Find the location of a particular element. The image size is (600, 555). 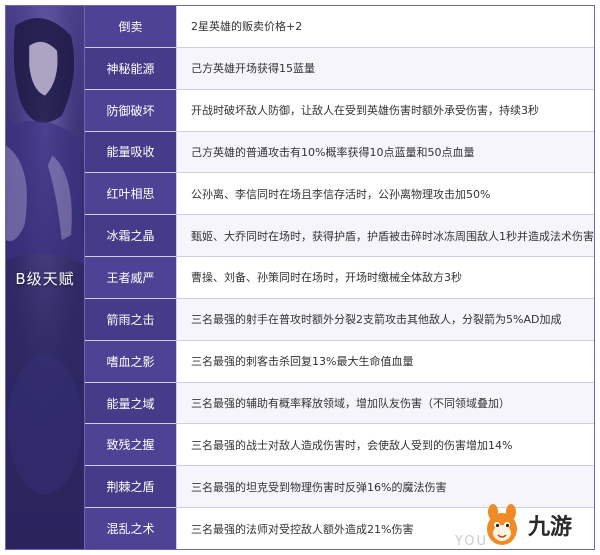

talent-name: 箭雨之击 is located at coordinates (131, 319).